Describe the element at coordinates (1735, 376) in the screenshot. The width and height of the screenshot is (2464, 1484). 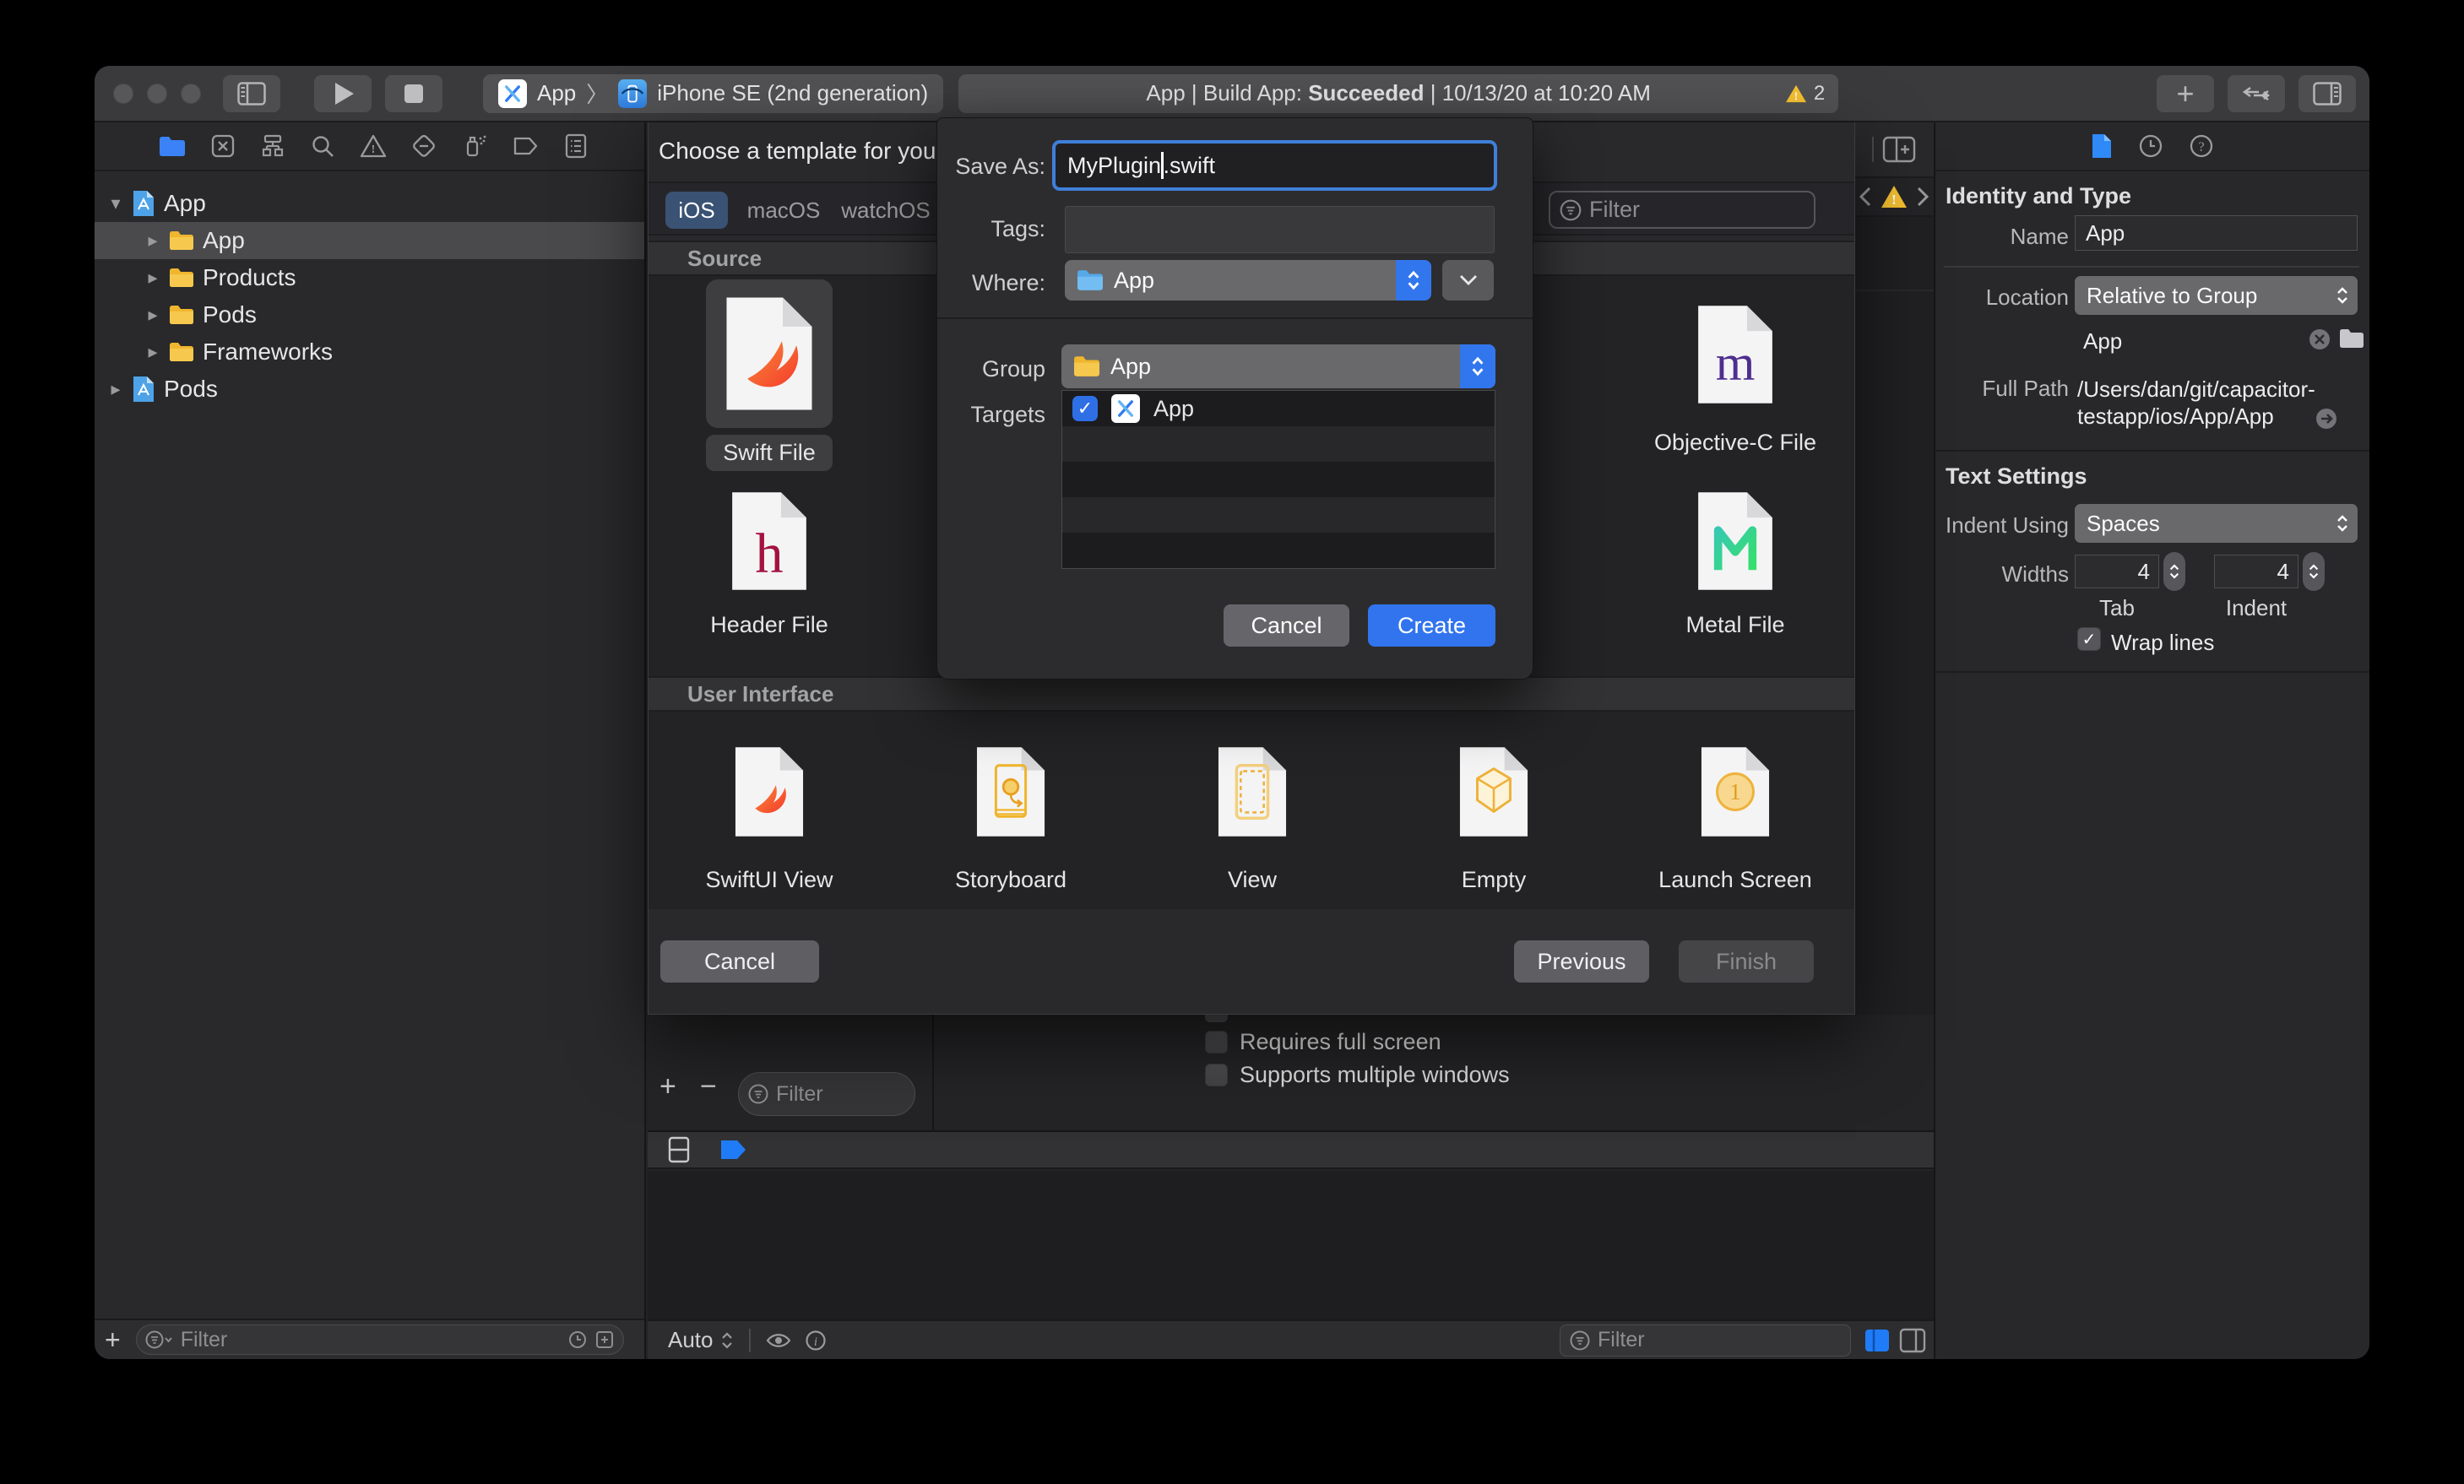
I see `template-objc-file: m Objective-C File` at that location.